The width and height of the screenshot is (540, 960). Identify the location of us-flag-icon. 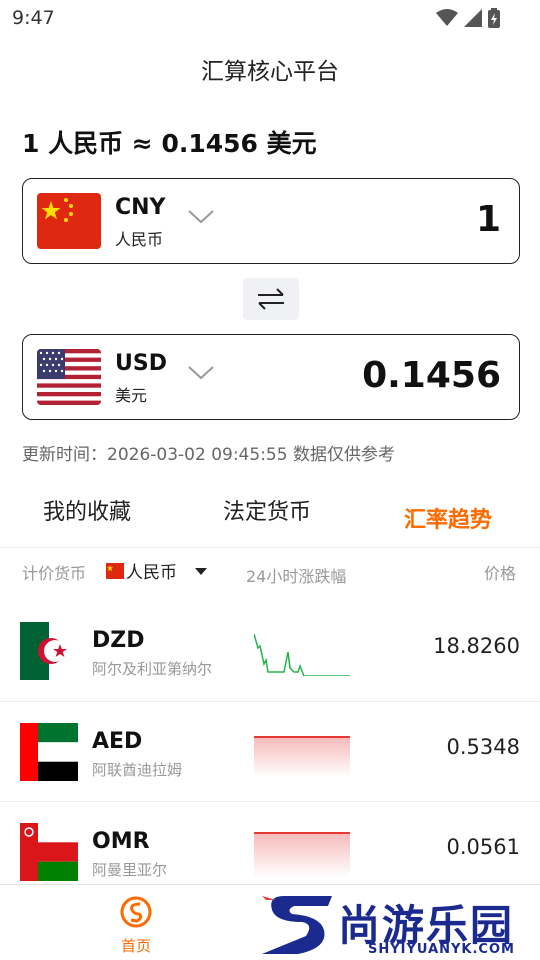
(69, 377).